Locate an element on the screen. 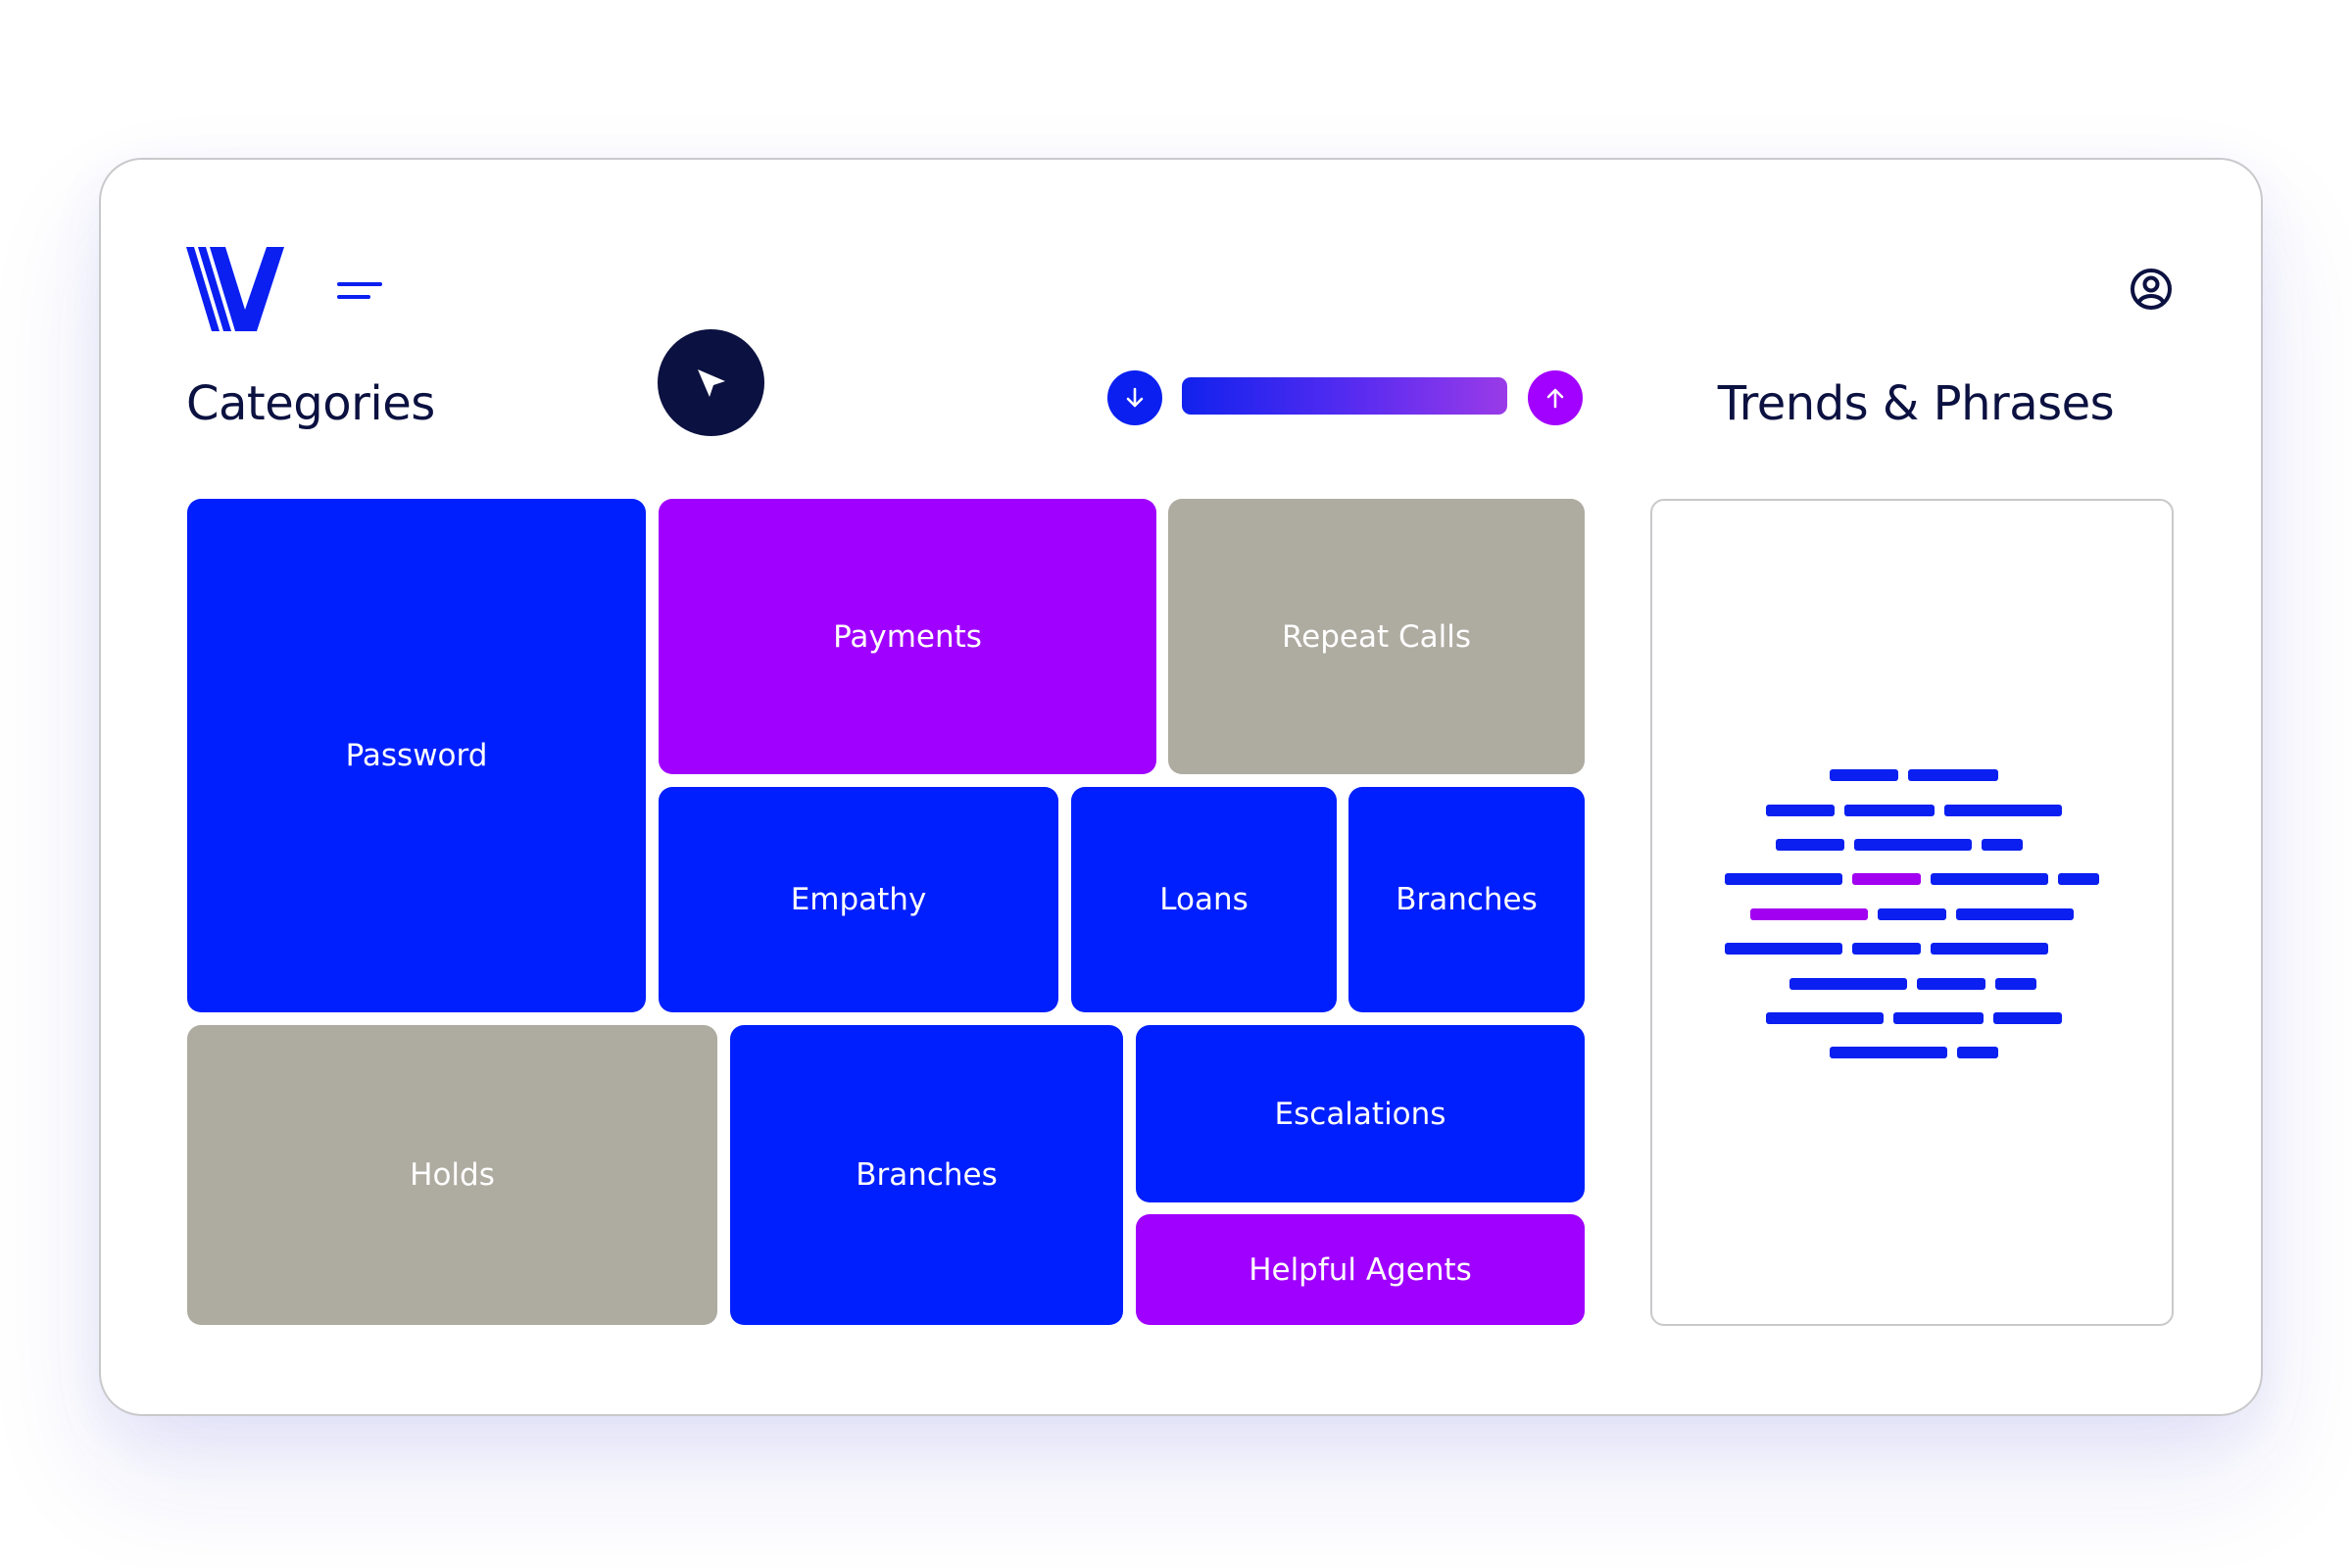 The image size is (2352, 1568). pointer-arrow-icon is located at coordinates (711, 382).